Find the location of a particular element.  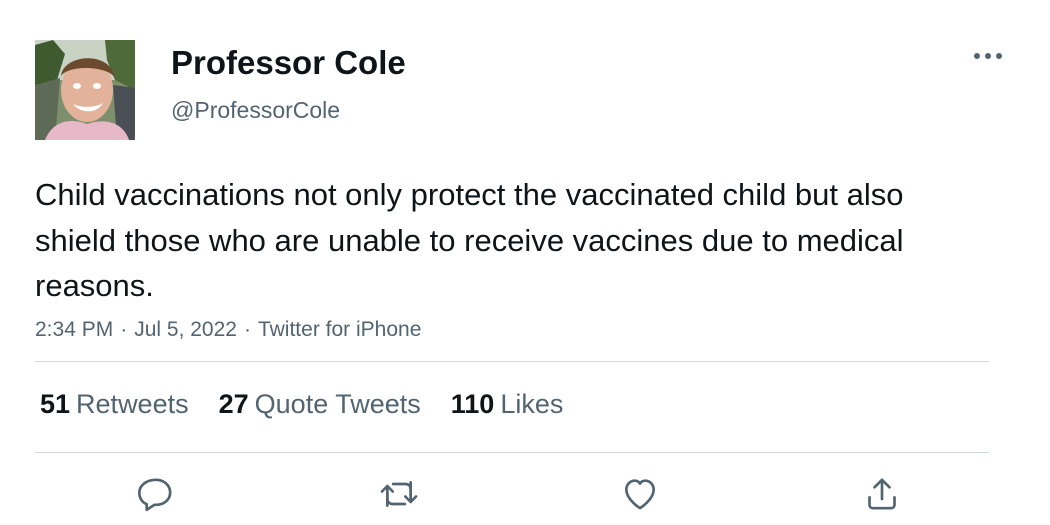

like-button is located at coordinates (640, 494).